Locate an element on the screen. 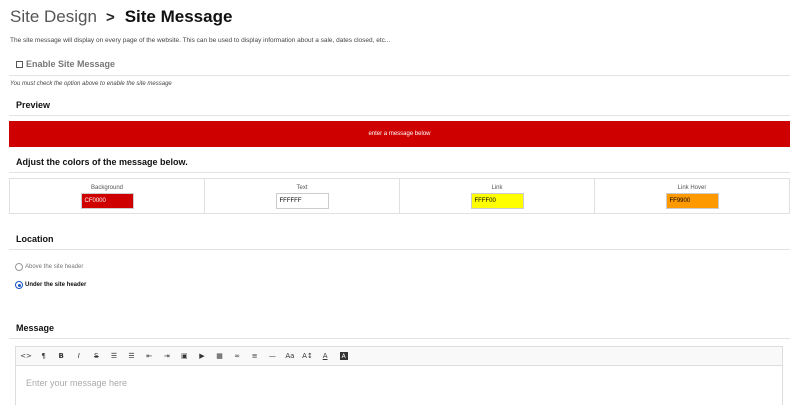  link-color-input: FFFF00 is located at coordinates (497, 201).